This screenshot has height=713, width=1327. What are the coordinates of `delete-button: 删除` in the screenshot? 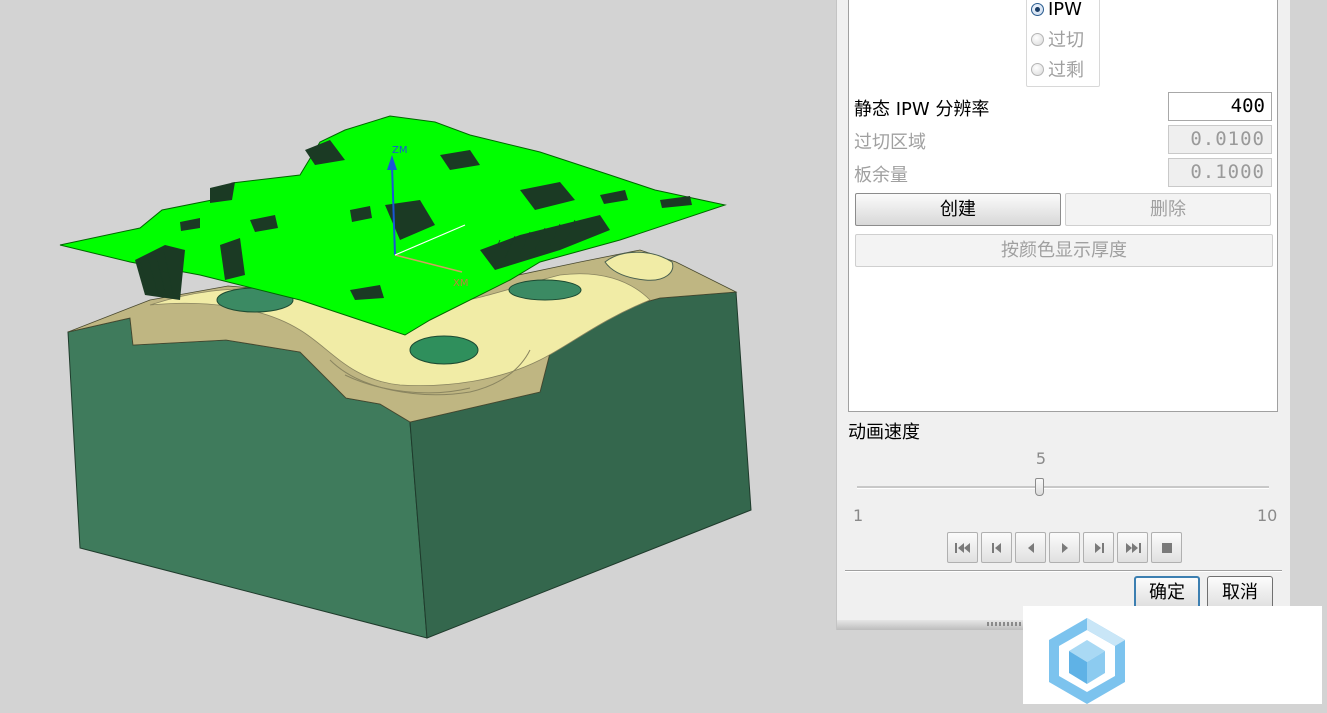 It's located at (1168, 209).